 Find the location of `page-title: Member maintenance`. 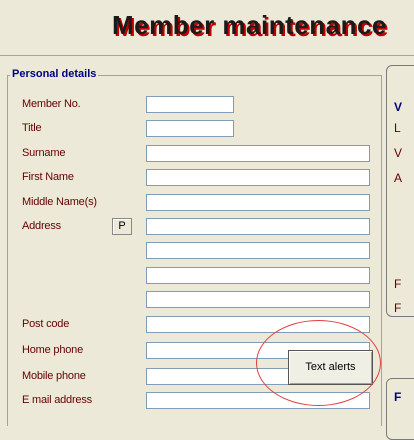

page-title: Member maintenance is located at coordinates (249, 25).